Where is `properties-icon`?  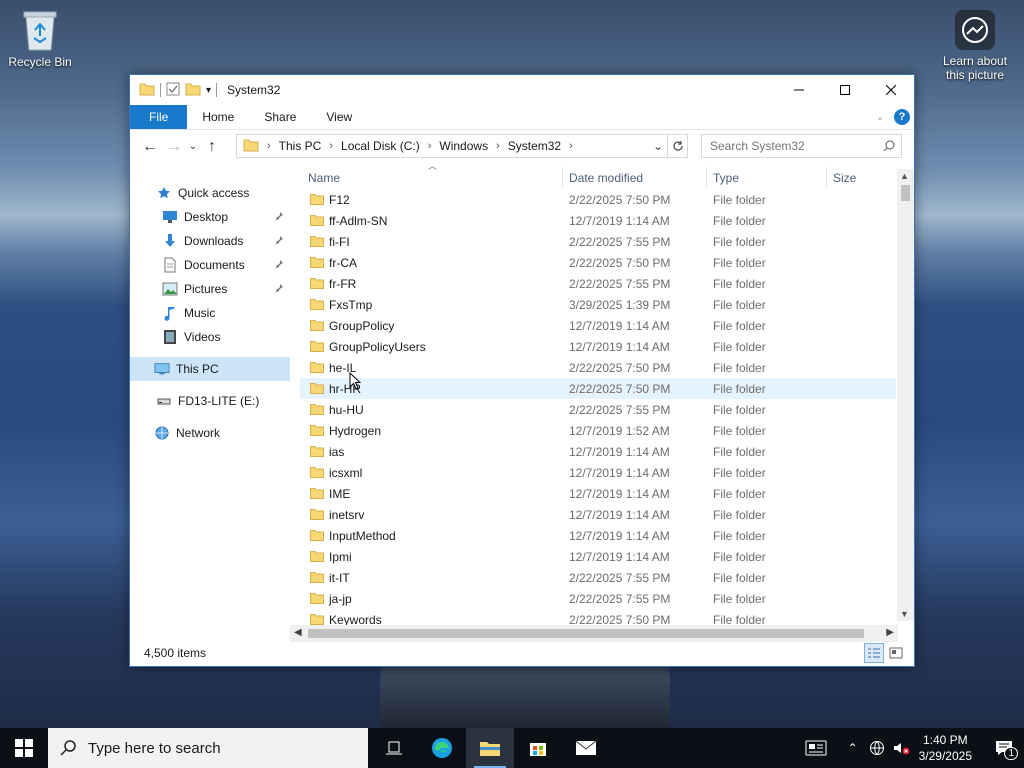 properties-icon is located at coordinates (173, 90).